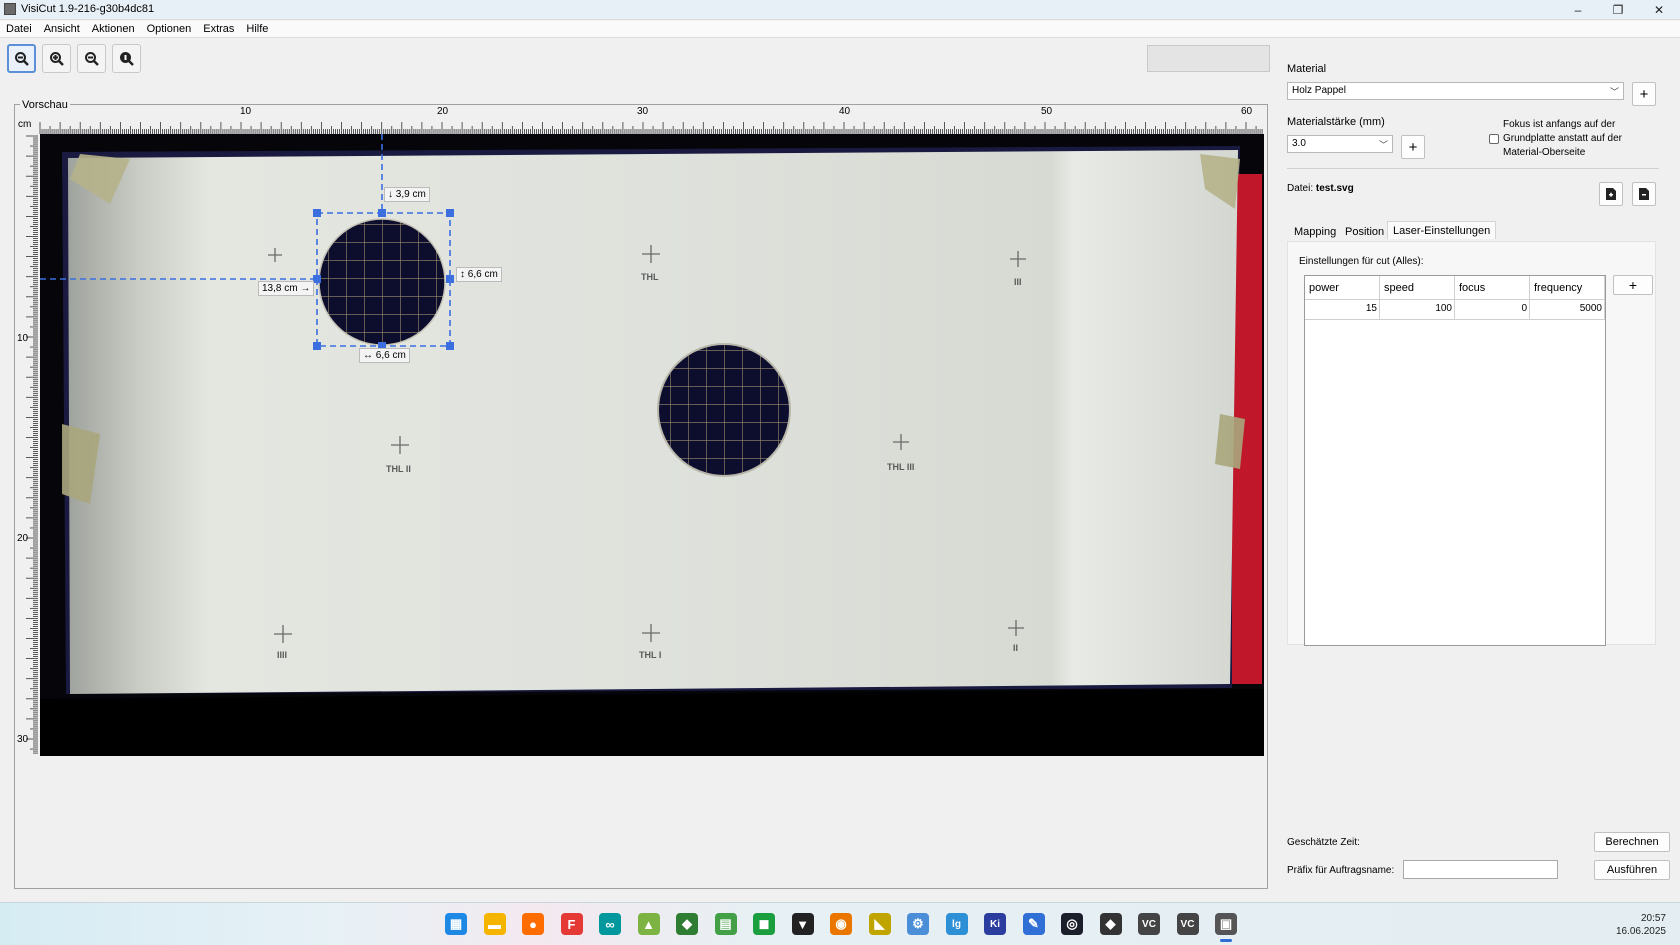 The image size is (1680, 945). I want to click on file-remove-button, so click(1644, 194).